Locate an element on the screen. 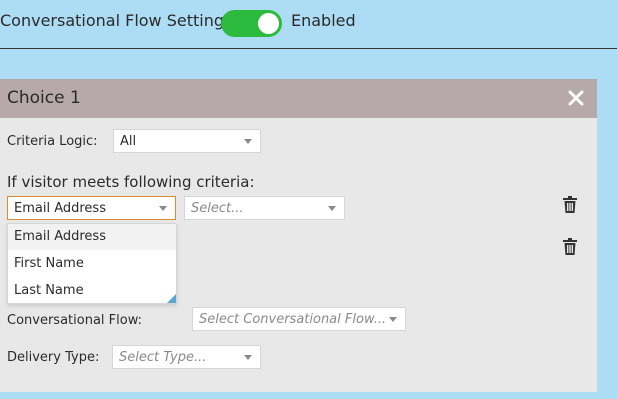 Image resolution: width=617 pixels, height=399 pixels. criteria-field-options: Email Address First Name Last Name is located at coordinates (92, 263).